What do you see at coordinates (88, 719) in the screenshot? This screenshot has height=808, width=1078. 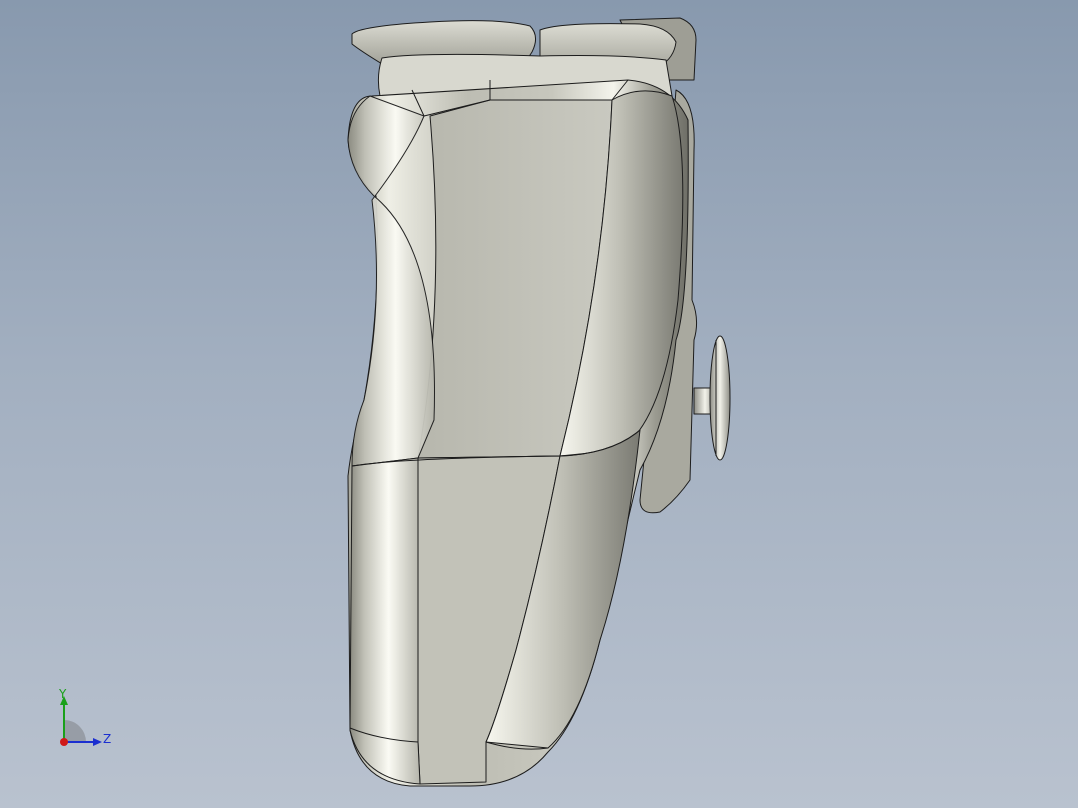 I see `coordinate-triad: Y Z` at bounding box center [88, 719].